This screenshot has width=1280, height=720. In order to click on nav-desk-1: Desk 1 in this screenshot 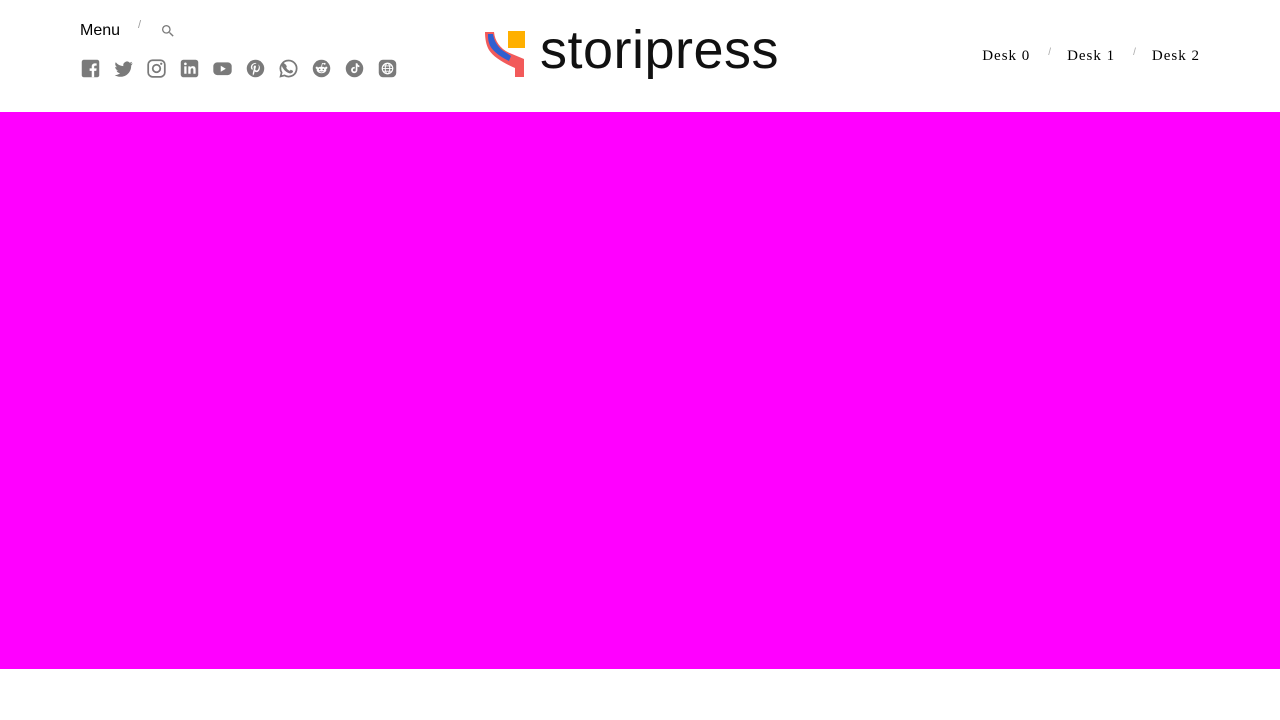, I will do `click(1091, 56)`.